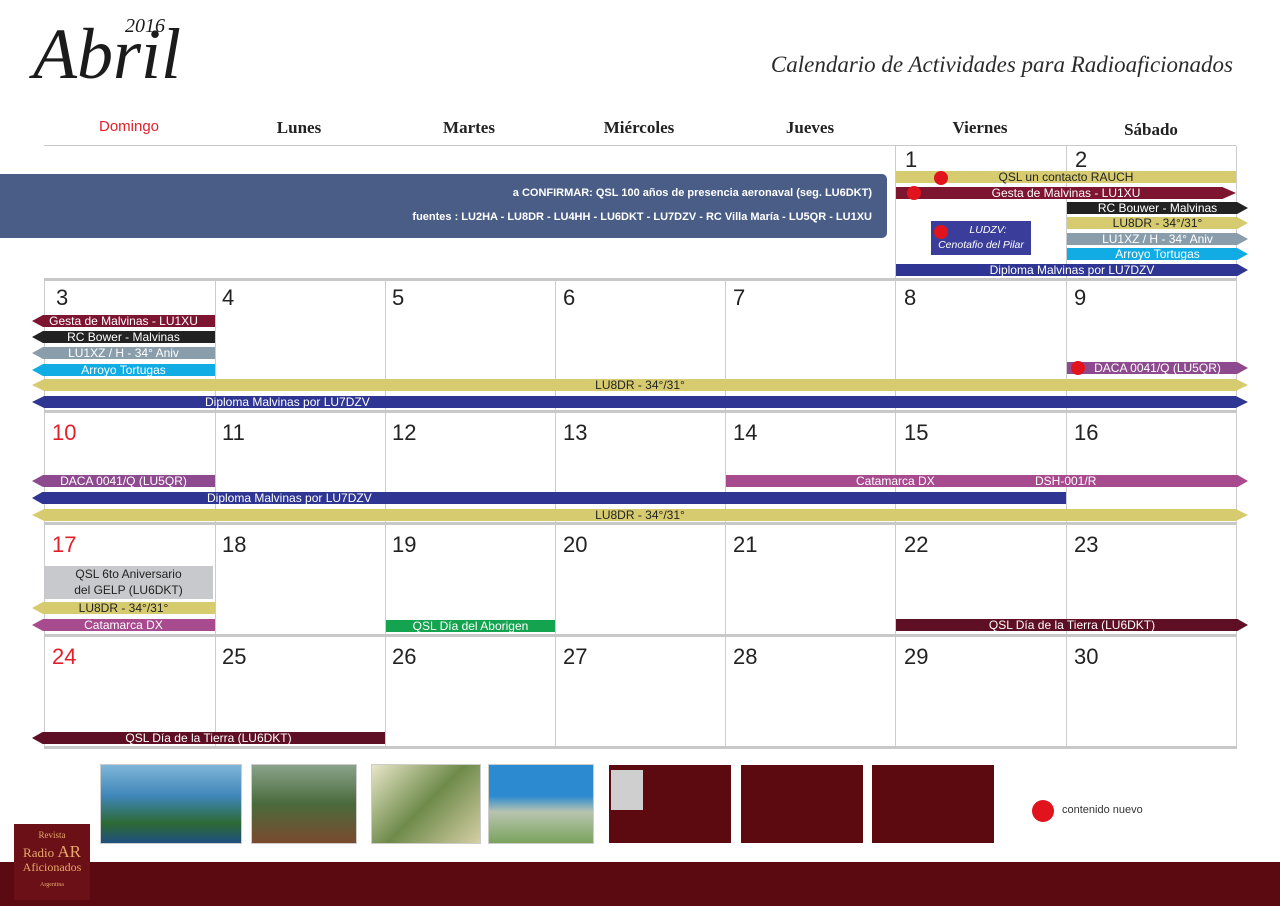 The width and height of the screenshot is (1280, 906). Describe the element at coordinates (1043, 811) in the screenshot. I see `legend-dot-icon` at that location.